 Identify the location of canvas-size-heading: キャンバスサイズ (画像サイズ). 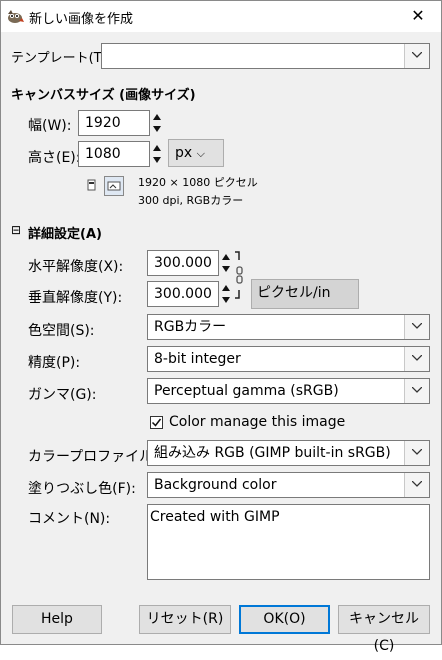
(103, 95).